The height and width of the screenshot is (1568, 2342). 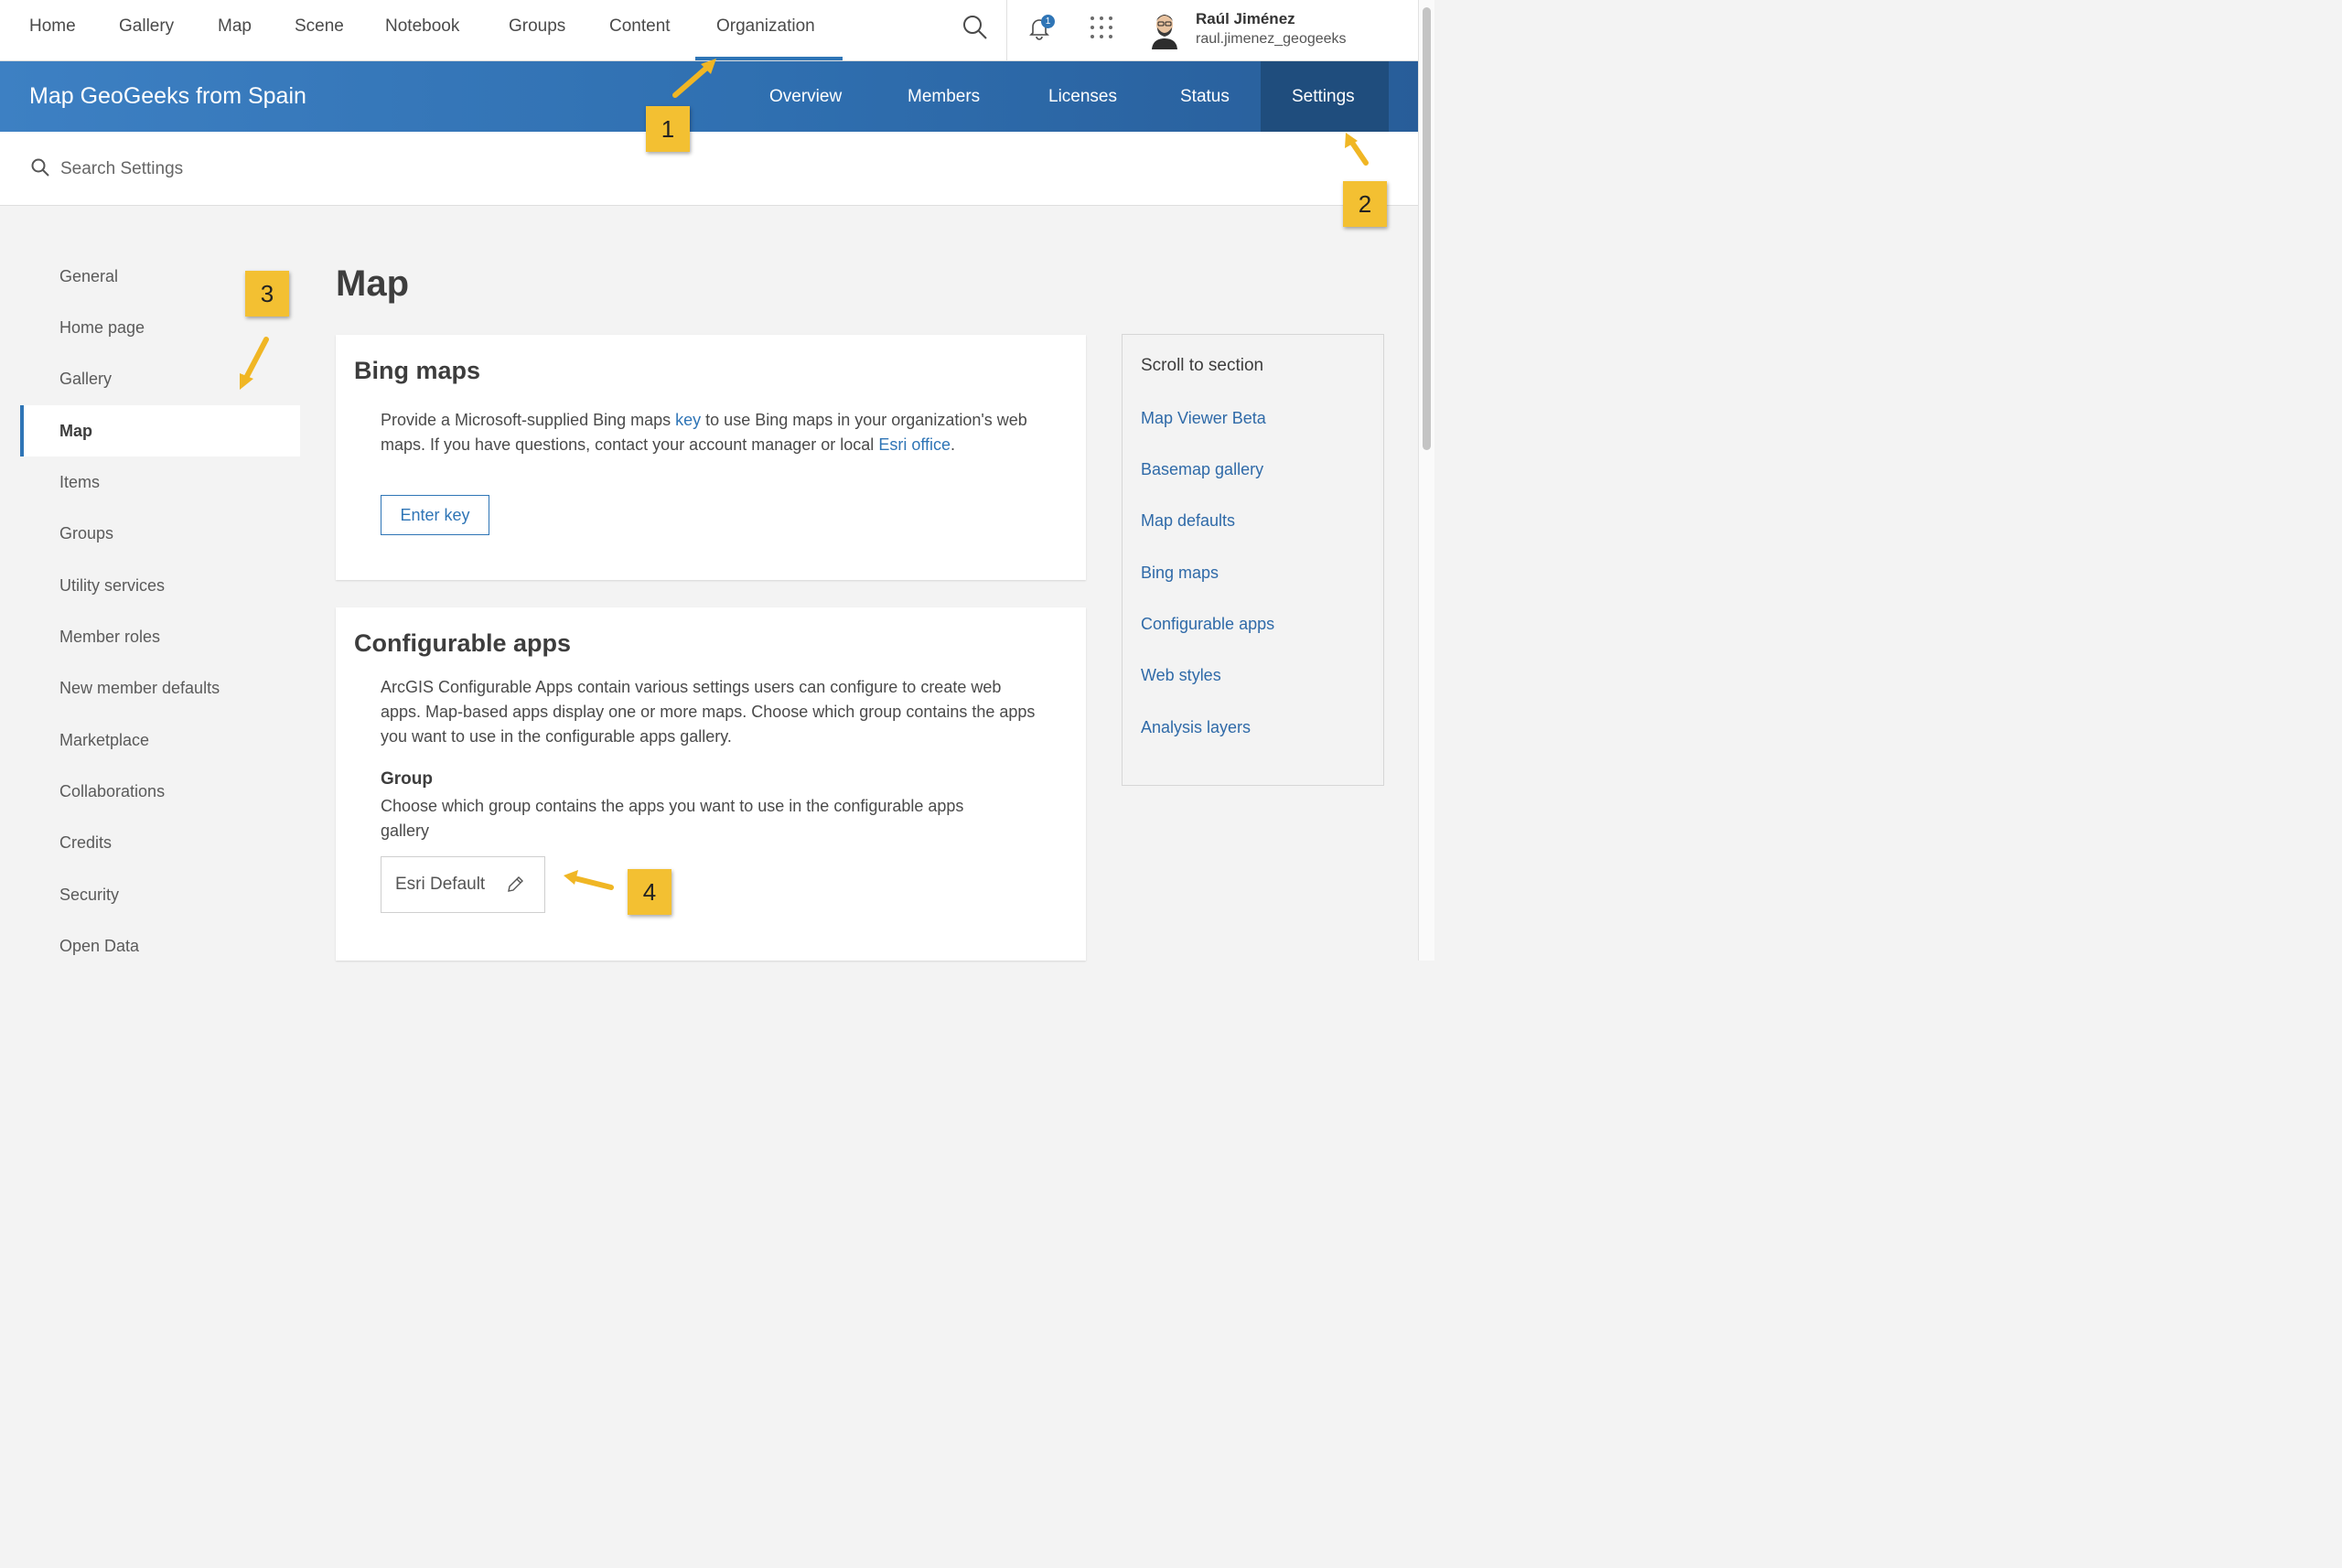 What do you see at coordinates (1040, 27) in the screenshot?
I see `notifications-button: 1` at bounding box center [1040, 27].